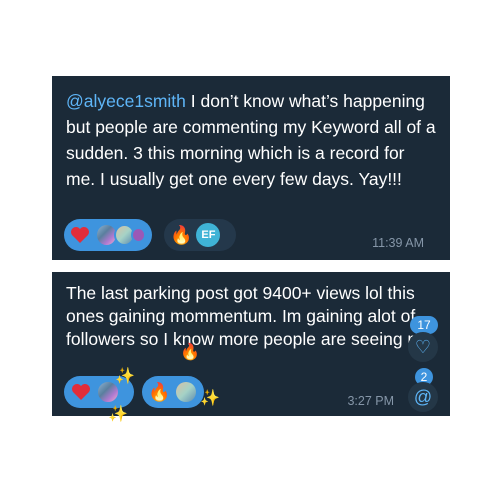 This screenshot has width=500, height=500. What do you see at coordinates (190, 352) in the screenshot?
I see `flame-sticker-icon: 🔥` at bounding box center [190, 352].